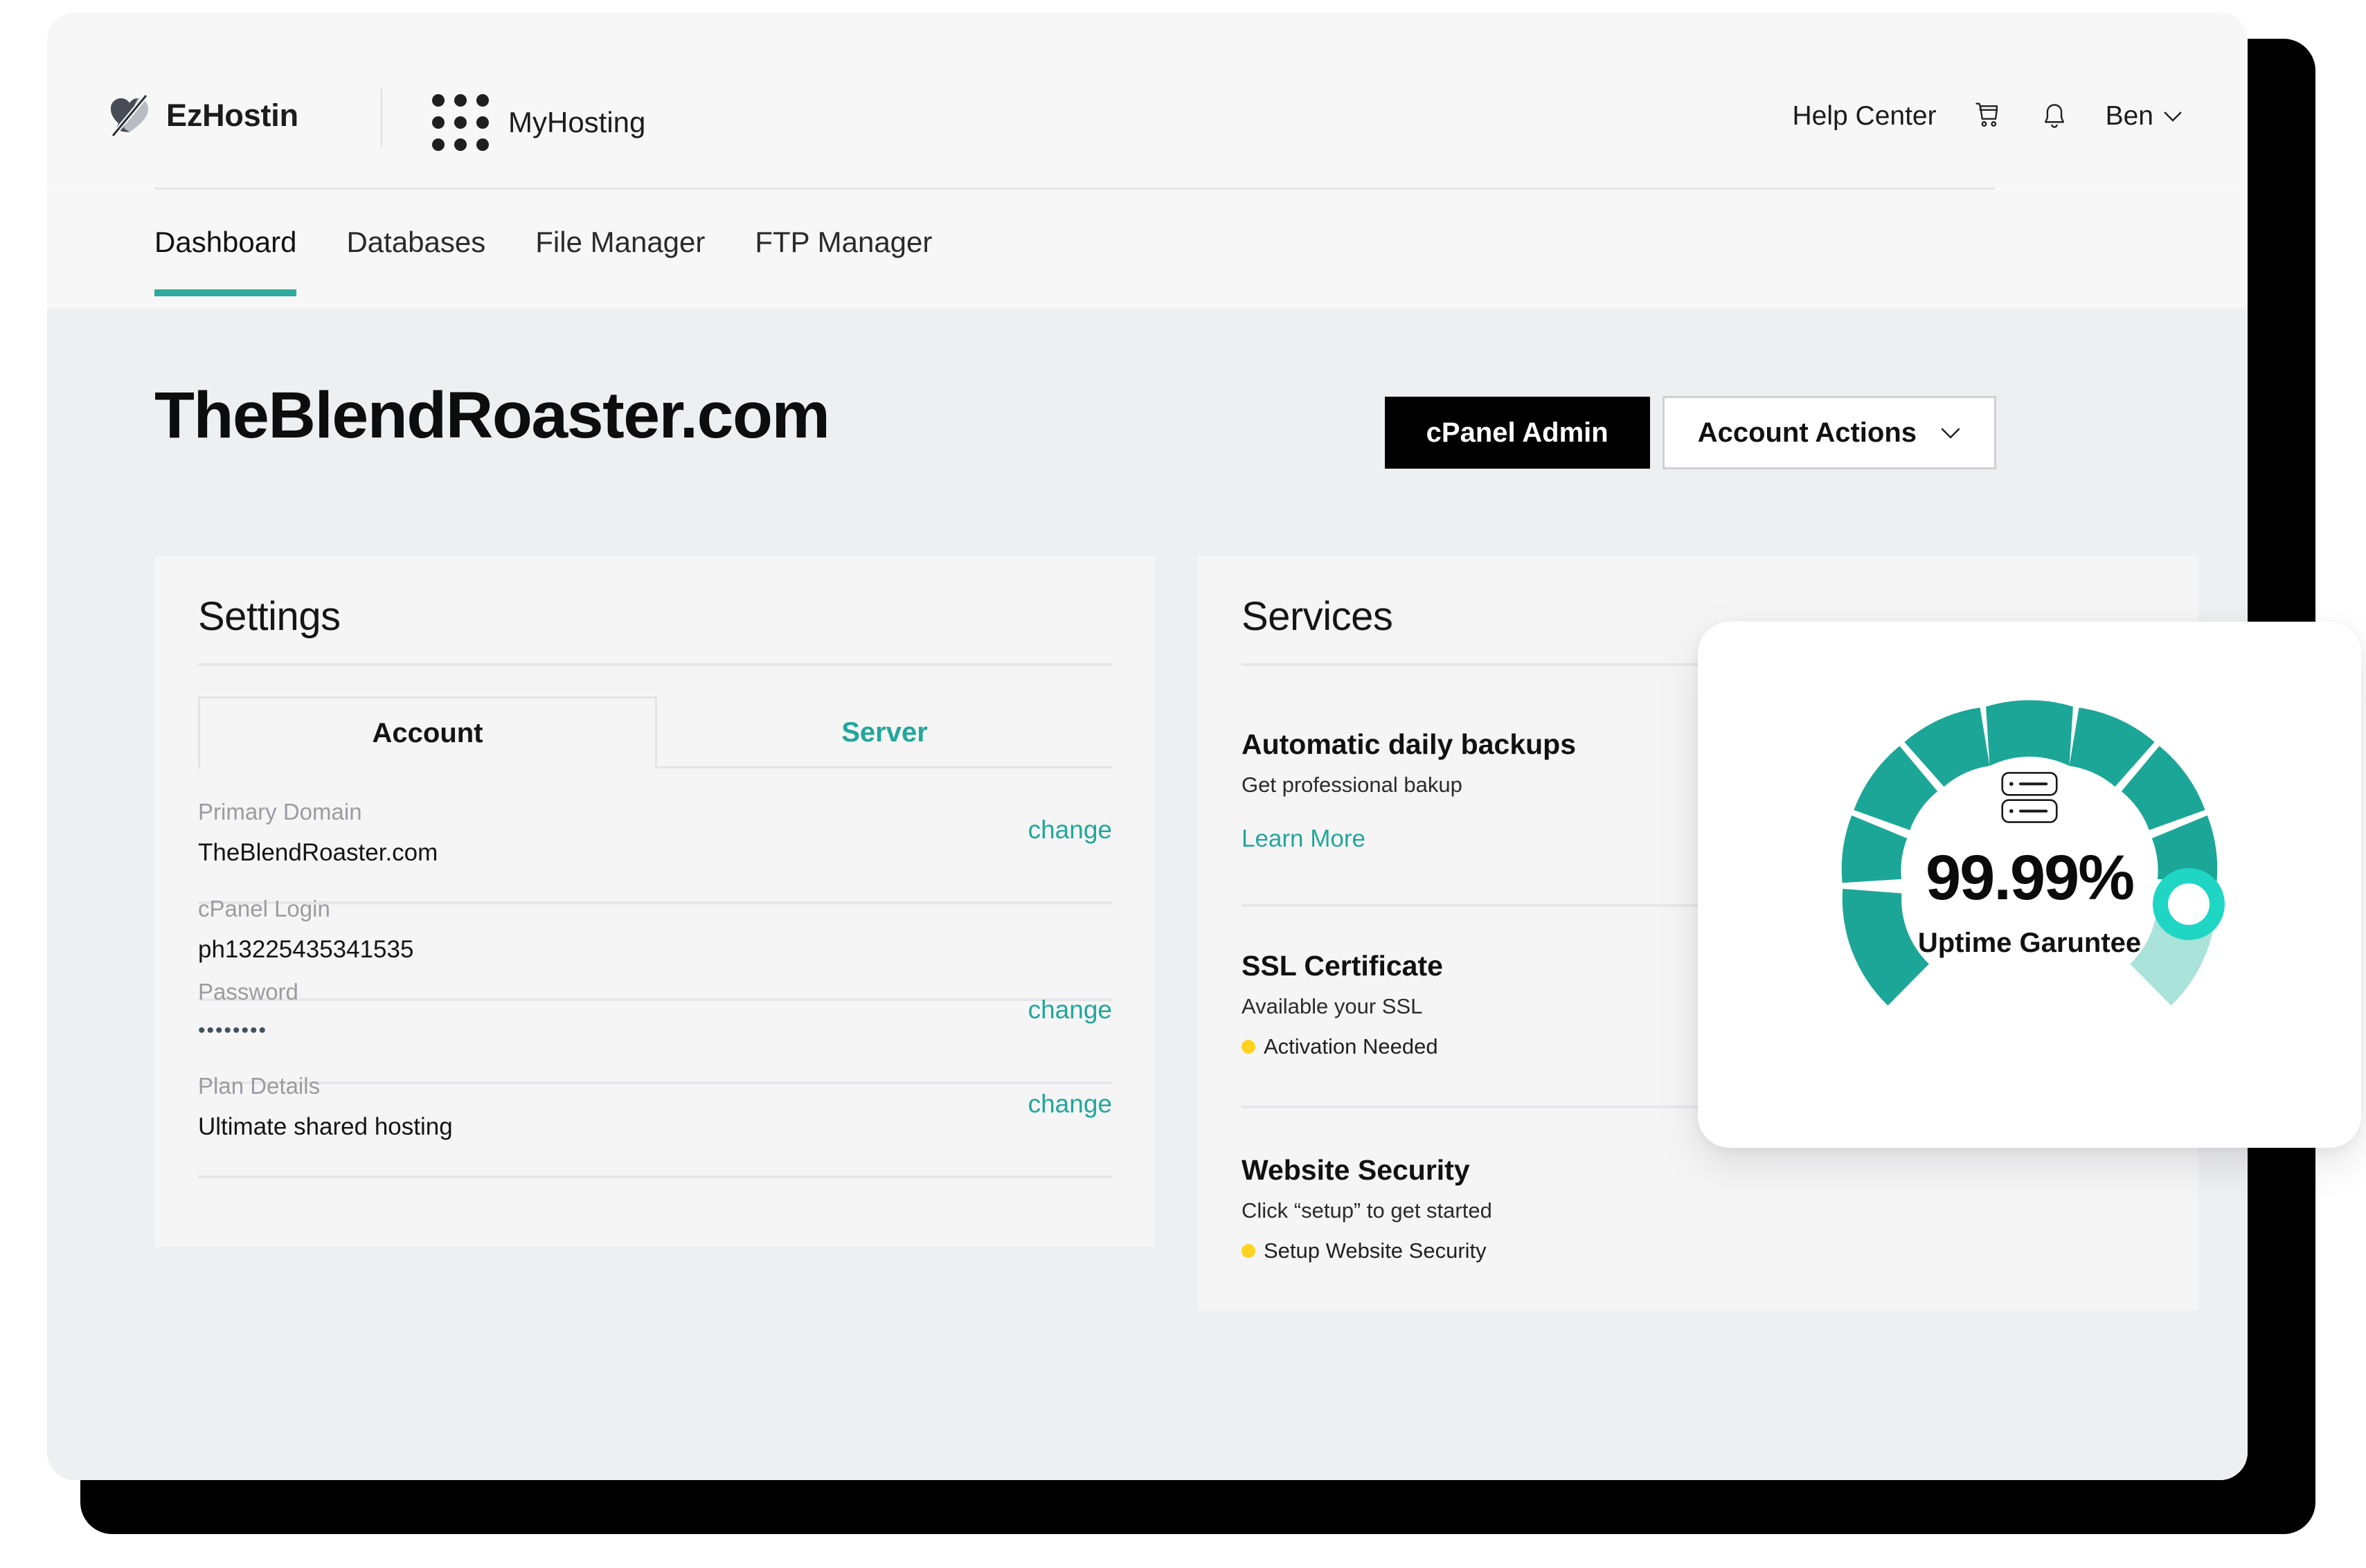 This screenshot has width=2366, height=1568. Describe the element at coordinates (843, 224) in the screenshot. I see `nav-tab-ftp-manager: FTP Manager` at that location.